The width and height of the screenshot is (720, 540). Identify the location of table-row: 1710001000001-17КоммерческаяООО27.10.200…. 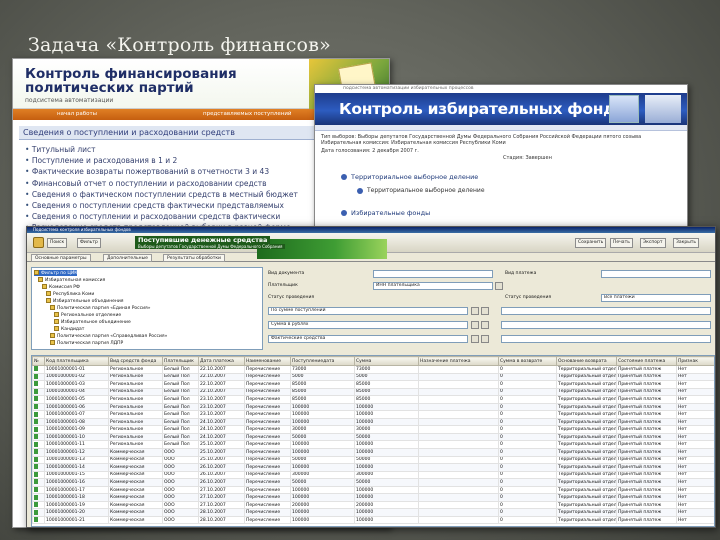
(373, 490).